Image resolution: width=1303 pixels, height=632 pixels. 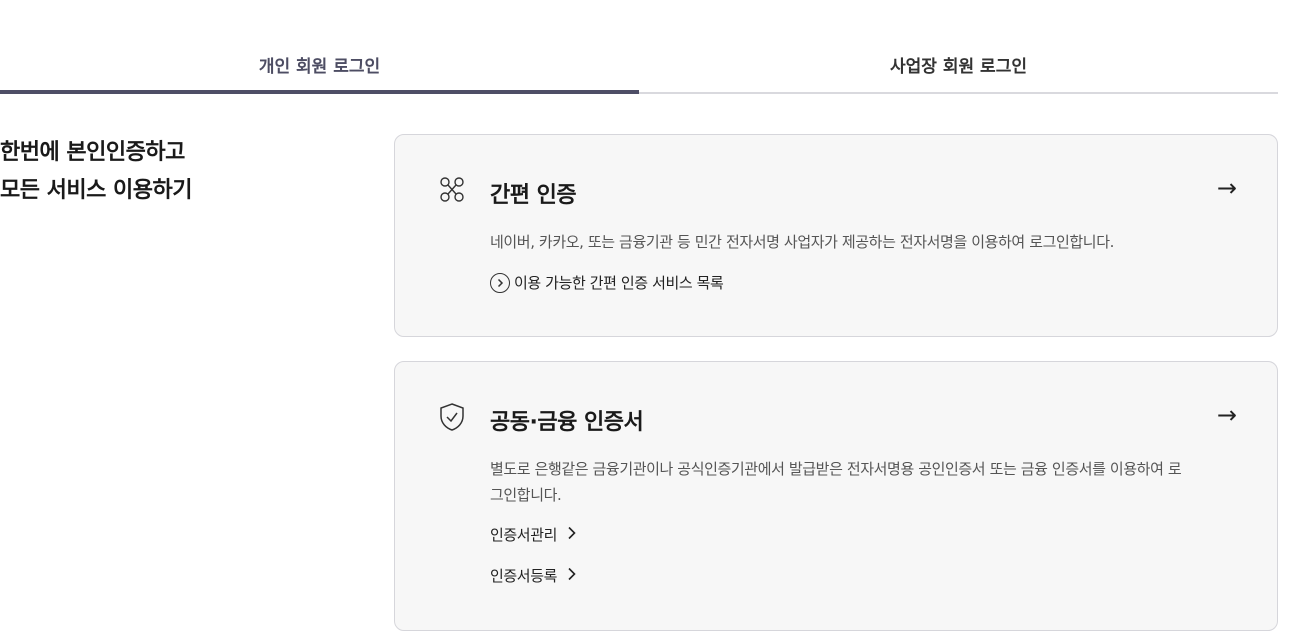 What do you see at coordinates (92, 152) in the screenshot?
I see `headline-line-1: 한번에 본인인증하고` at bounding box center [92, 152].